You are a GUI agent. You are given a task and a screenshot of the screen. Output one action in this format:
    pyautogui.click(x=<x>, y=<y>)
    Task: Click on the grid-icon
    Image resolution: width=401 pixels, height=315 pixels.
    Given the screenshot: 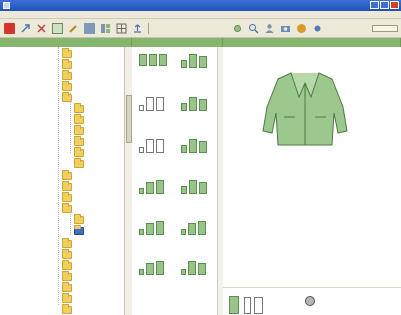 What is the action you would take?
    pyautogui.click(x=121, y=28)
    